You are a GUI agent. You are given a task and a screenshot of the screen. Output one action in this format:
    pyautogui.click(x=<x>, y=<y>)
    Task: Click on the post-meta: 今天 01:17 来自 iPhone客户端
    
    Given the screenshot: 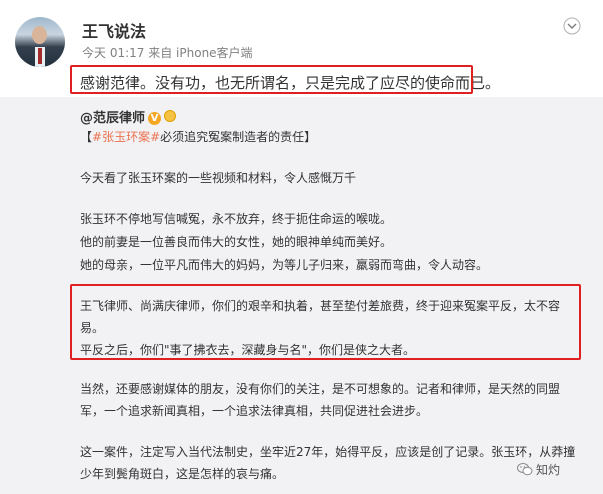 What is the action you would take?
    pyautogui.click(x=167, y=52)
    